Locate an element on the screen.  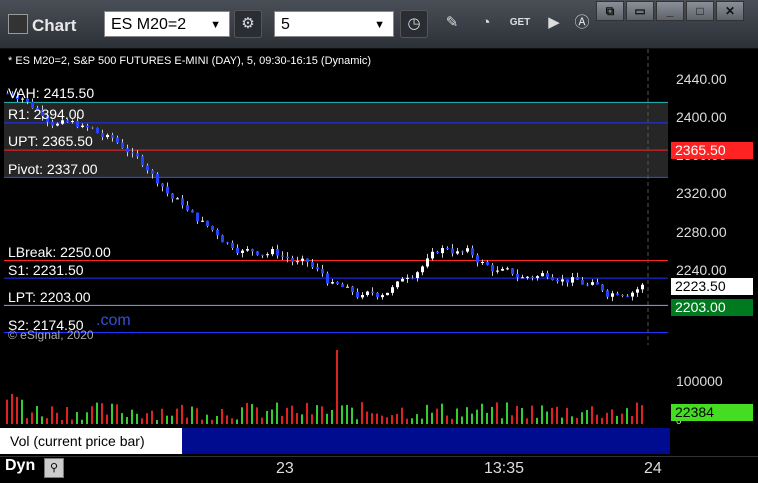
tile-icon: ▭ is located at coordinates (640, 11).